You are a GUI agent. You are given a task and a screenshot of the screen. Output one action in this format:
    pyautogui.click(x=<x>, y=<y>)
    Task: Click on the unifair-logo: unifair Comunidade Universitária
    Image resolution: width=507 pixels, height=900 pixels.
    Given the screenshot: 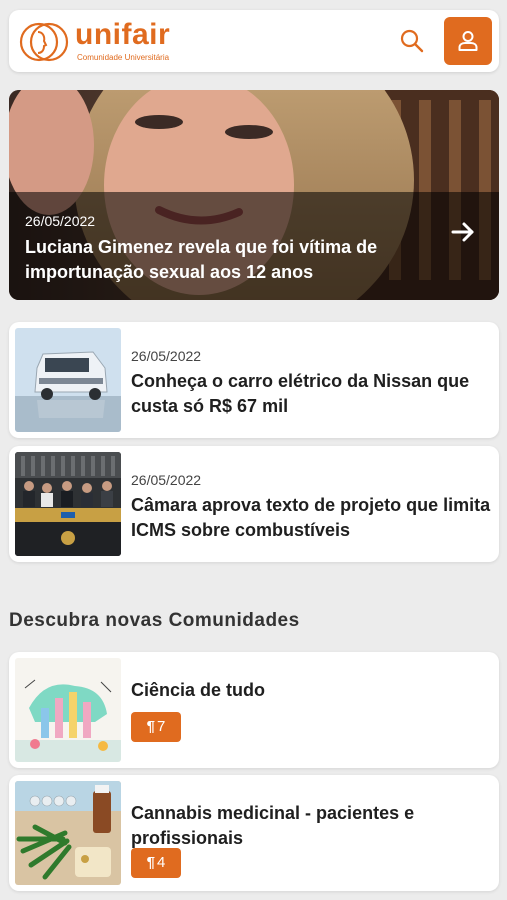 What is the action you would take?
    pyautogui.click(x=119, y=42)
    